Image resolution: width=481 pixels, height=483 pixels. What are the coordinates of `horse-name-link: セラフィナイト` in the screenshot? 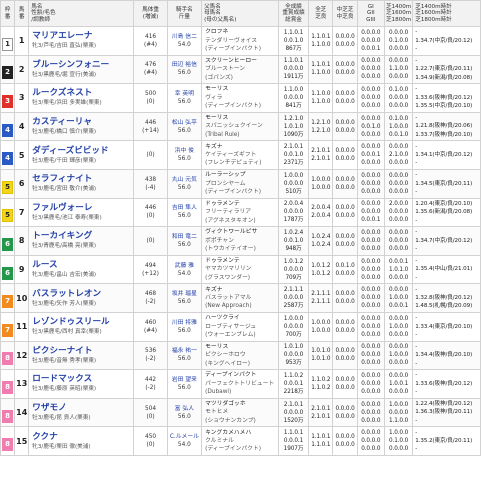 It's located at (82, 179).